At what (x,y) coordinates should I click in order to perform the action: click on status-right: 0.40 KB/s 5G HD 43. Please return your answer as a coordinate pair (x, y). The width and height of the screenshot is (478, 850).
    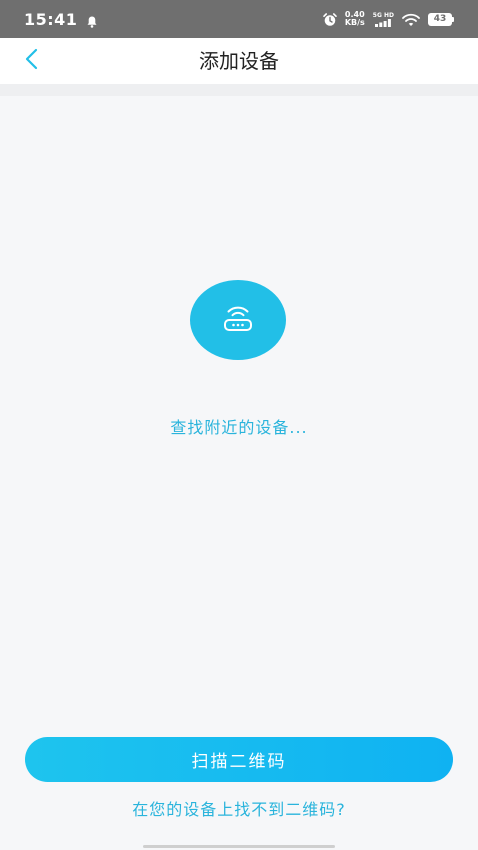
    Looking at the image, I should click on (388, 19).